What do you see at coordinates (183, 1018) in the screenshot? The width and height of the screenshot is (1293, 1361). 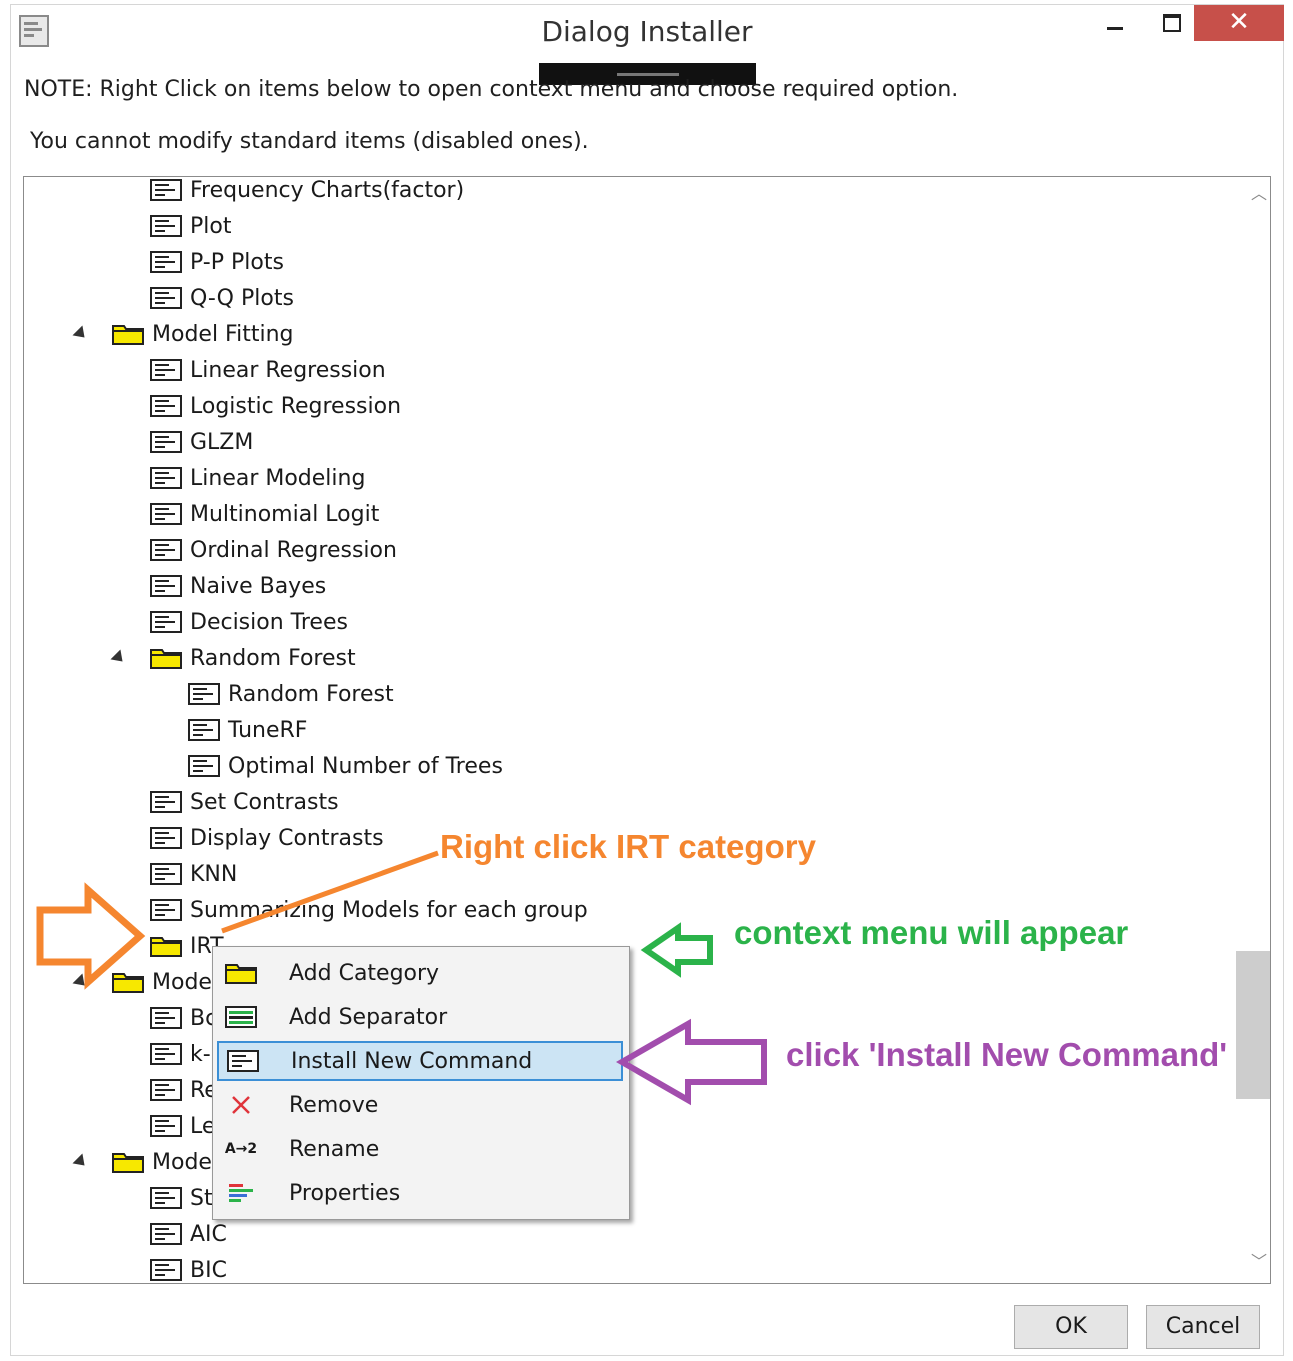 I see `tree-item: Bc` at bounding box center [183, 1018].